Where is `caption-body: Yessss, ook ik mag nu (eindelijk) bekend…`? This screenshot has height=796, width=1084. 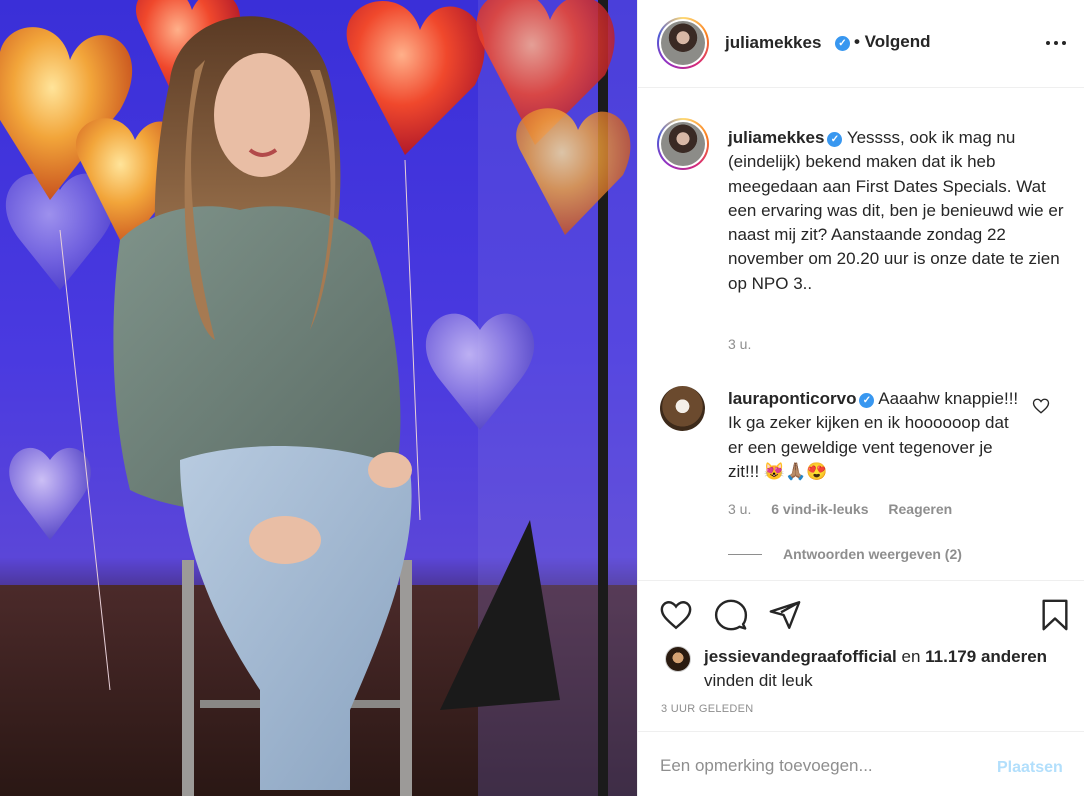 caption-body: Yessss, ook ik mag nu (eindelijk) bekend… is located at coordinates (896, 210).